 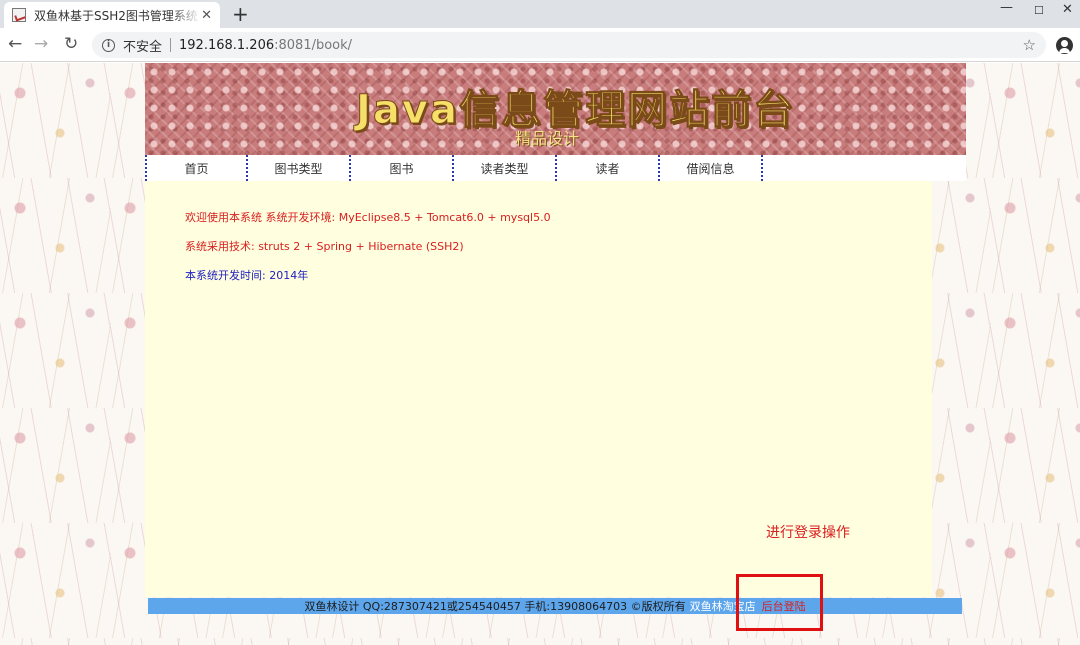 What do you see at coordinates (547, 138) in the screenshot?
I see `banner-subtitle: 精品设计` at bounding box center [547, 138].